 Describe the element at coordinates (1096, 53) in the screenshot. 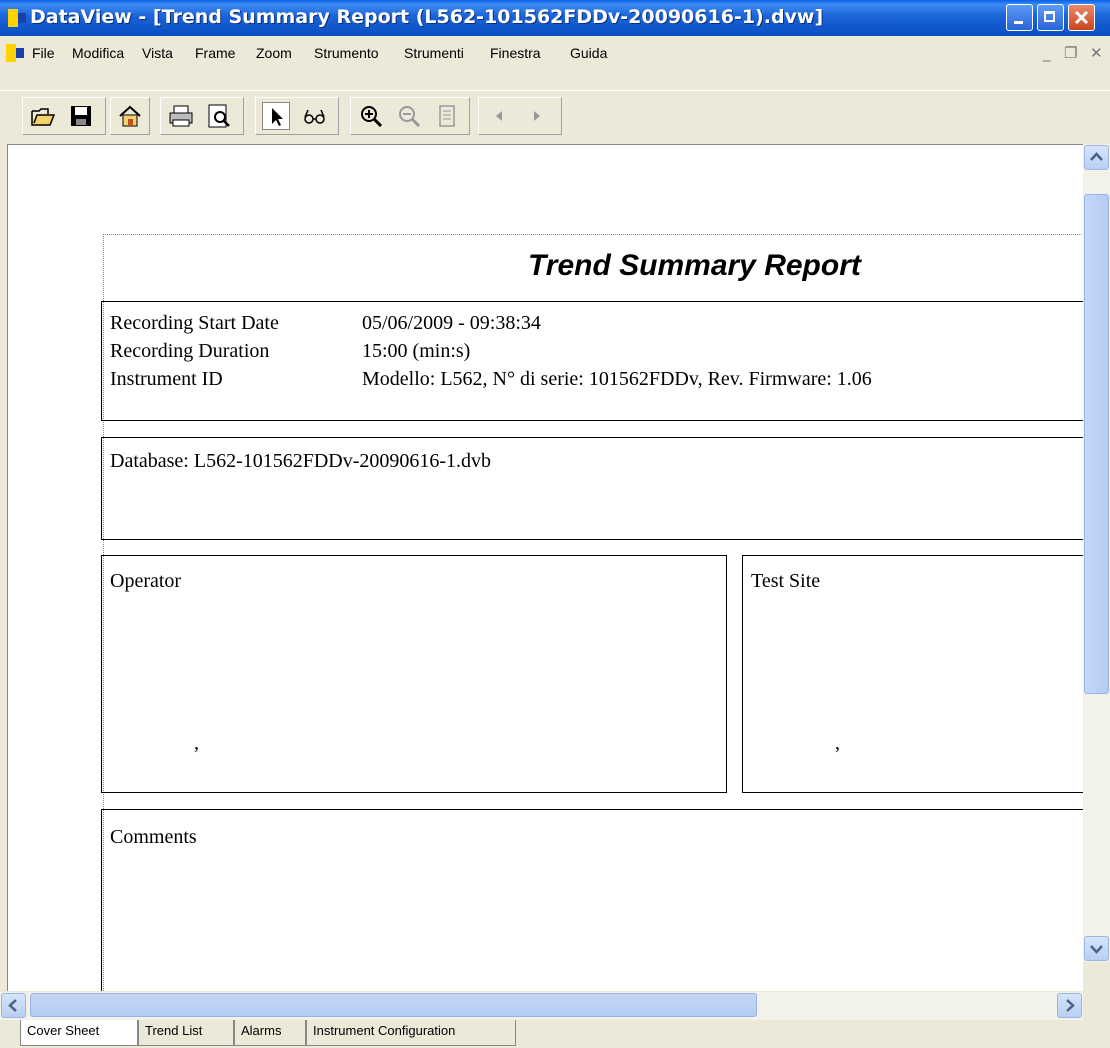

I see `mdi-close-button: ✕` at that location.